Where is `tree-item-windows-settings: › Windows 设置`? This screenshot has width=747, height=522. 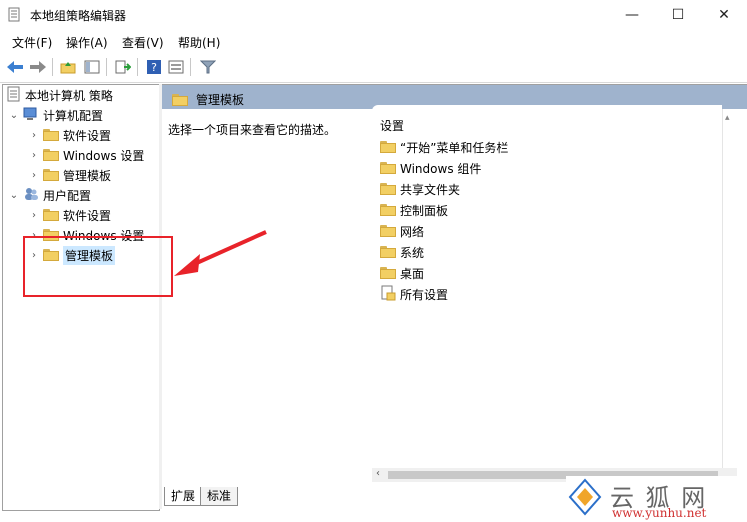 tree-item-windows-settings: › Windows 设置 is located at coordinates (86, 155).